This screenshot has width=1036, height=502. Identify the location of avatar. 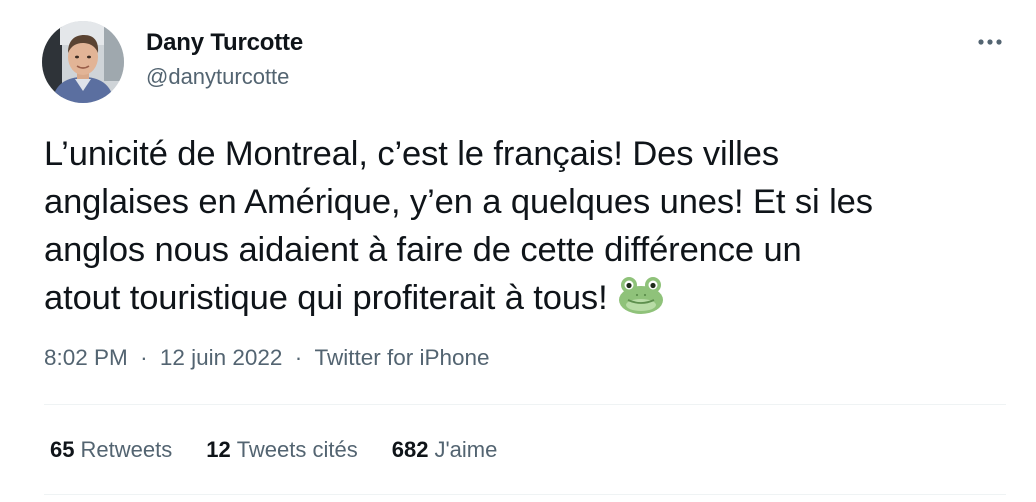
(83, 62).